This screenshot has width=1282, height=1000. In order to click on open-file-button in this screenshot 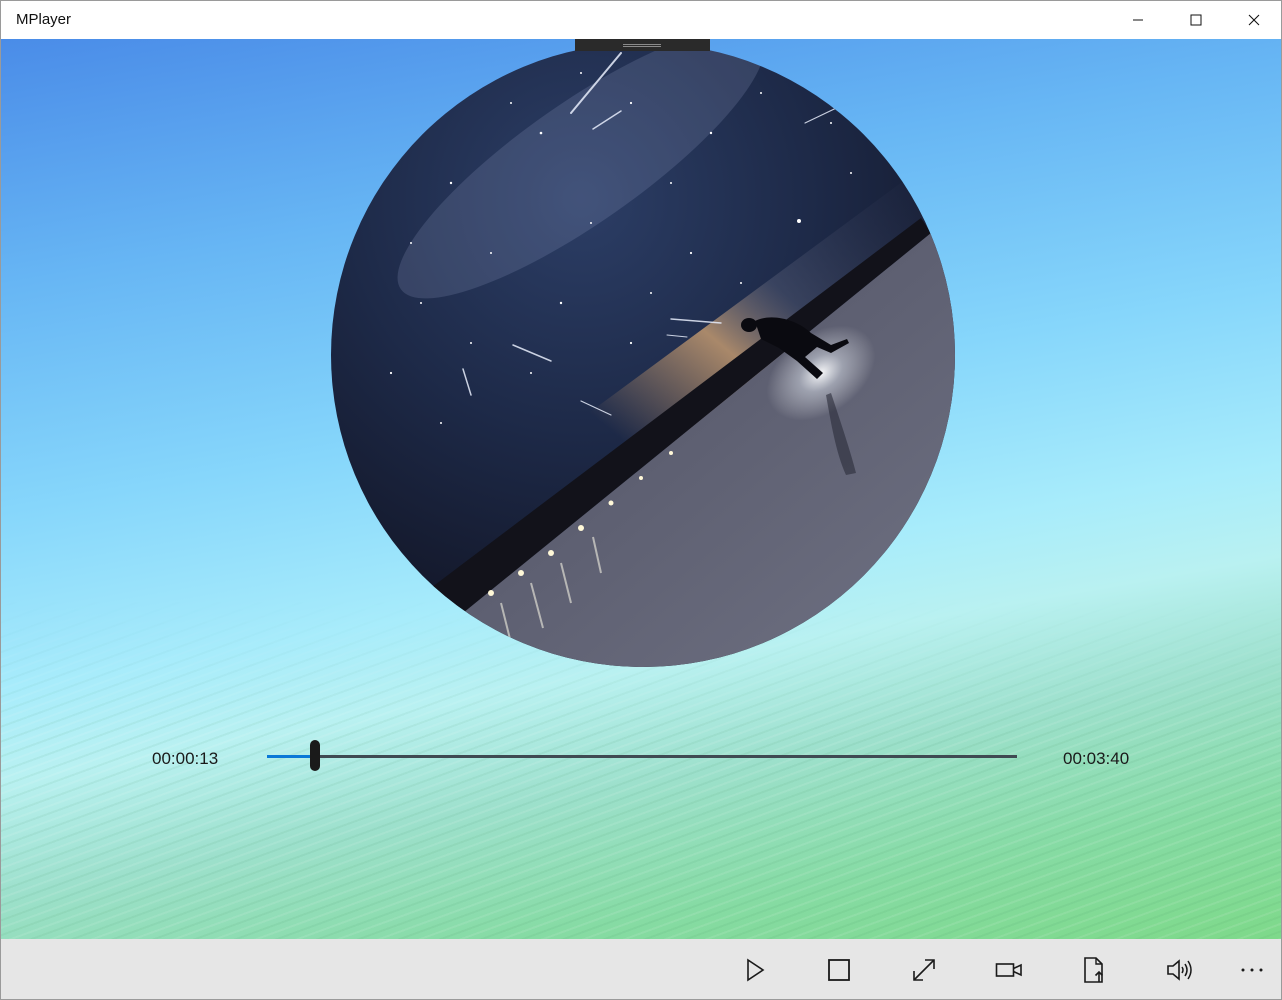, I will do `click(1094, 969)`.